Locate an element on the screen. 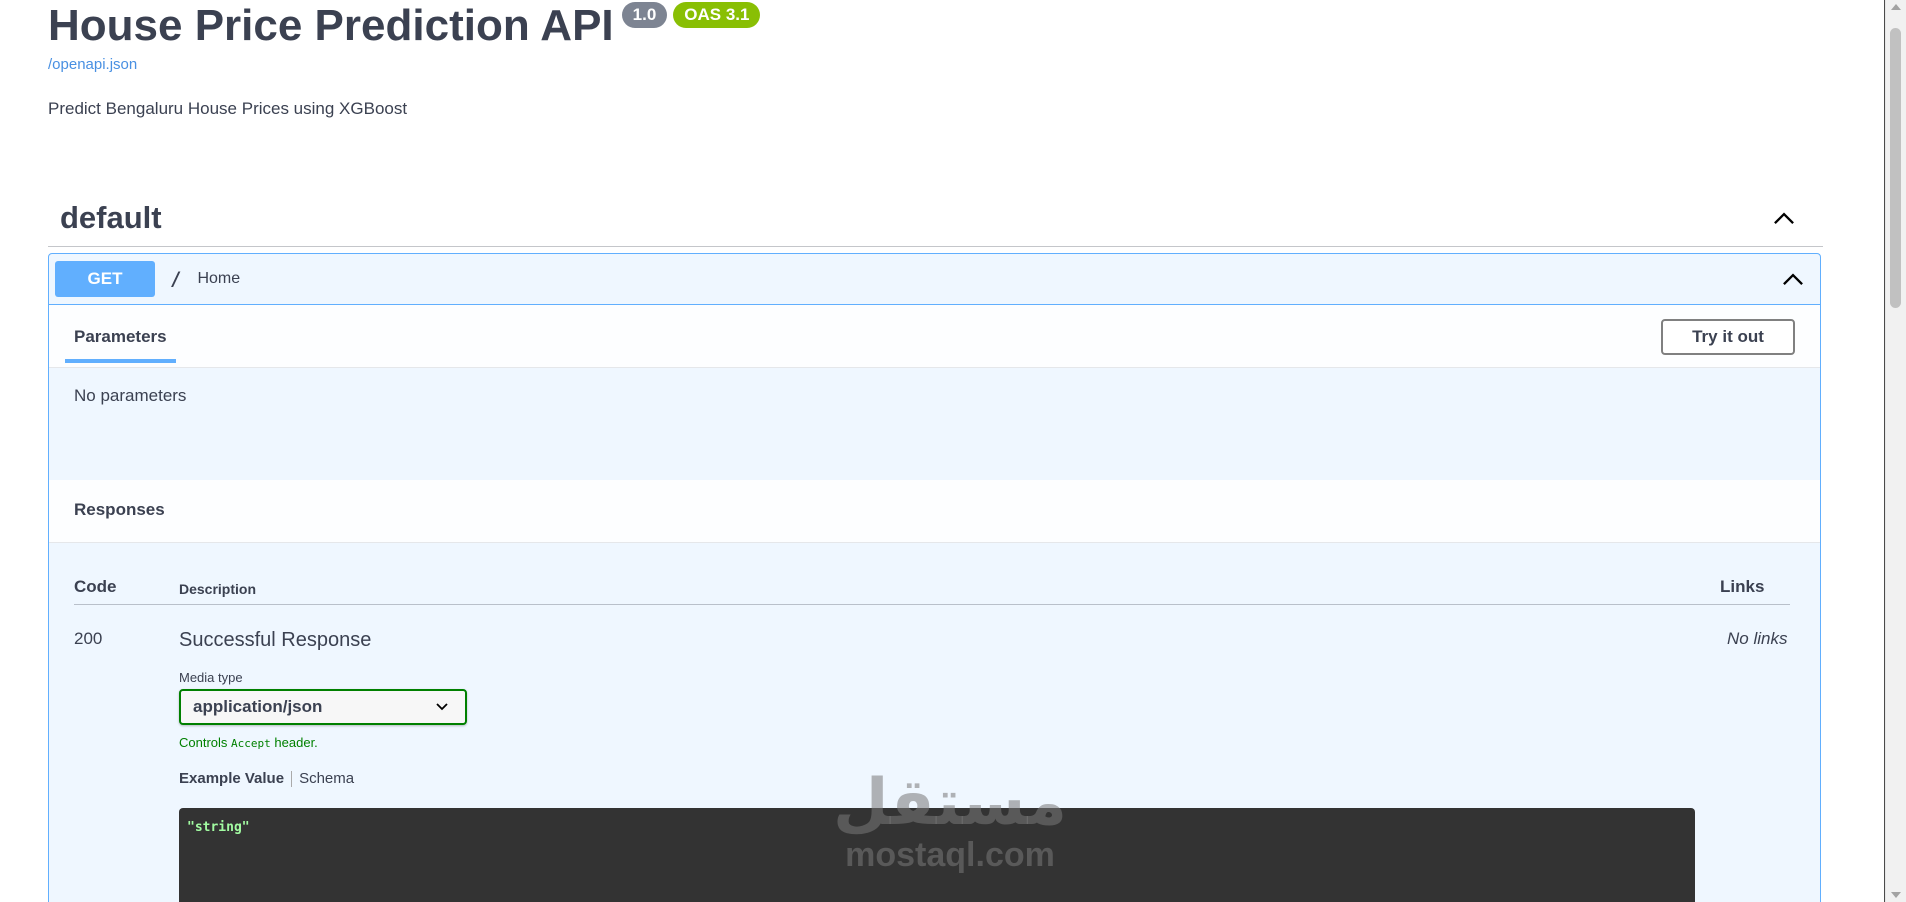 Image resolution: width=1906 pixels, height=902 pixels. example-tabs: Example Value Schema is located at coordinates (266, 778).